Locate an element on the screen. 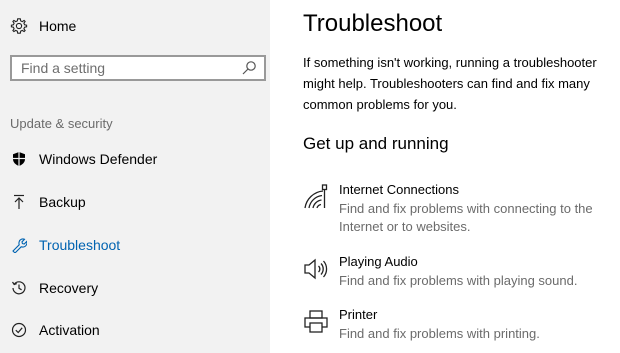 This screenshot has width=620, height=353. sidebar-item-activation: Activation is located at coordinates (55, 330).